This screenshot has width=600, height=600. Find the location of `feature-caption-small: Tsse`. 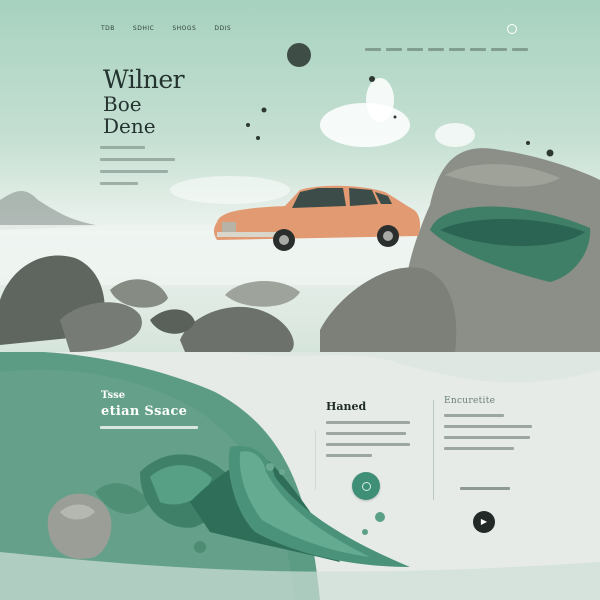

feature-caption-small: Tsse is located at coordinates (113, 395).